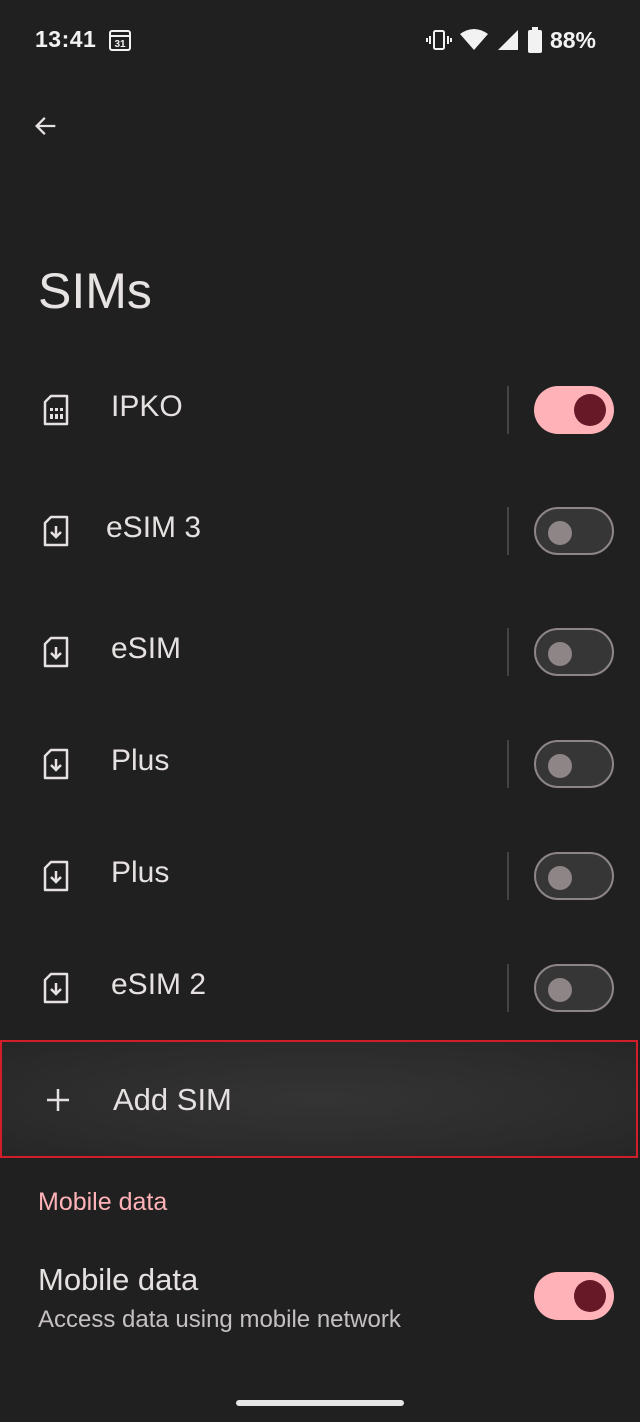  I want to click on calendar-icon: 31, so click(120, 40).